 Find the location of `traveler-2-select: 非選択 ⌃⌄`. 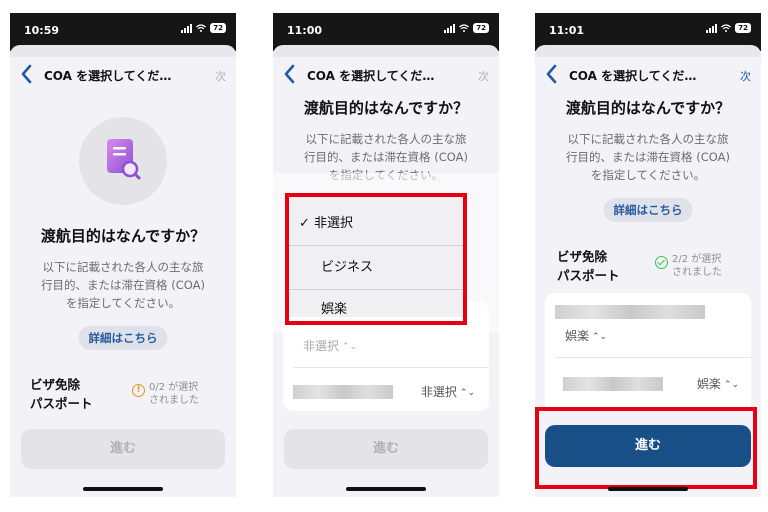

traveler-2-select: 非選択 ⌃⌄ is located at coordinates (448, 391).